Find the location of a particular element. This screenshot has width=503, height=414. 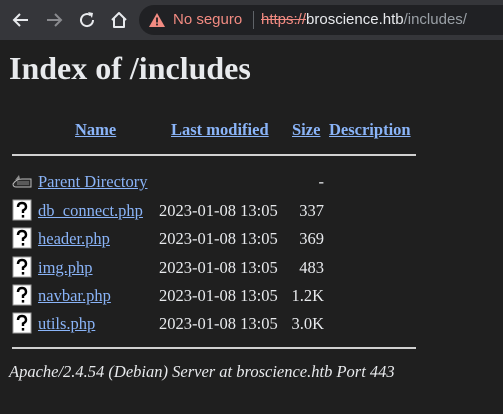

security-status-label: No seguro is located at coordinates (207, 19).